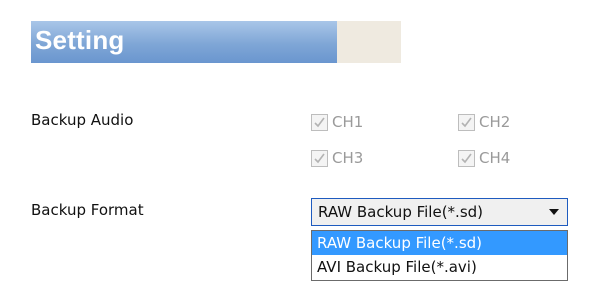 The height and width of the screenshot is (291, 606). I want to click on section-header-bar: Setting, so click(184, 42).